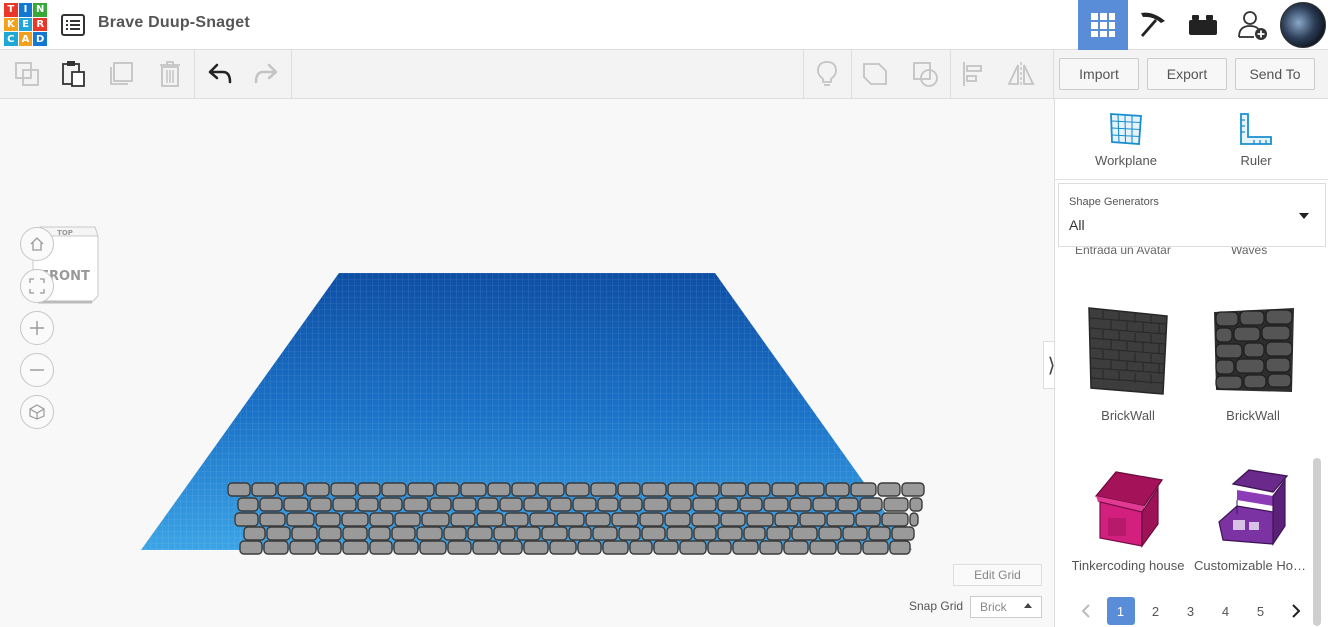 The height and width of the screenshot is (627, 1328). What do you see at coordinates (27, 74) in the screenshot?
I see `copy-button` at bounding box center [27, 74].